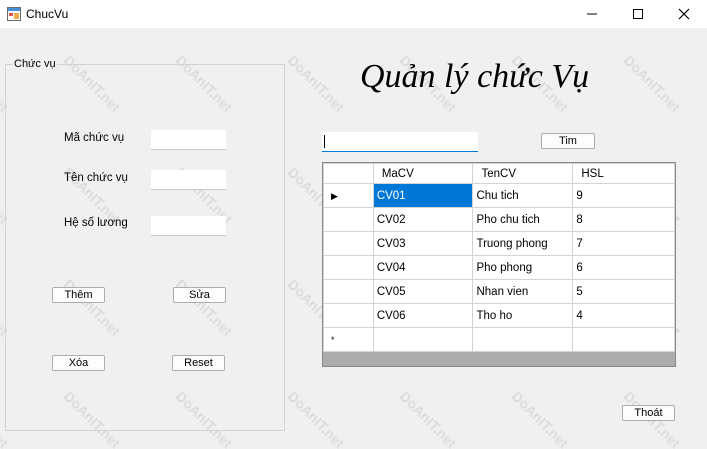 This screenshot has height=449, width=707. What do you see at coordinates (523, 219) in the screenshot?
I see `grid-cell-tencv: Pho chu tich` at bounding box center [523, 219].